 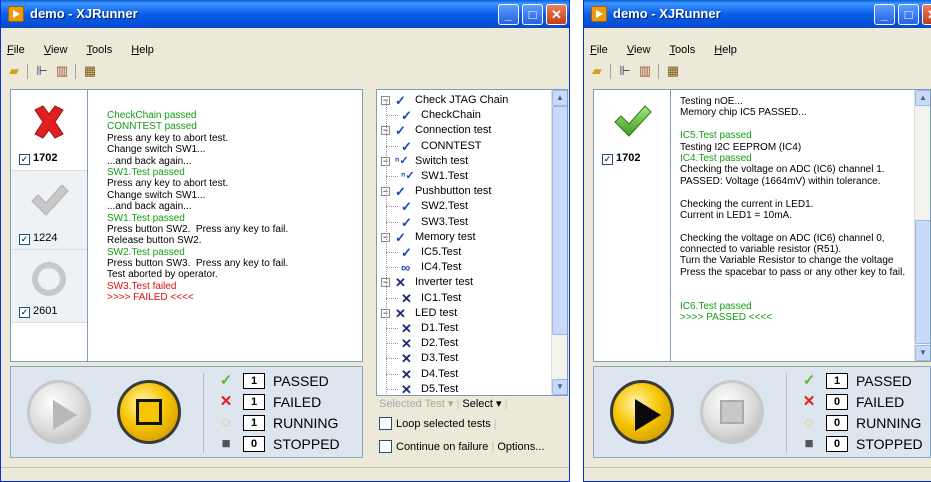 What do you see at coordinates (481, 404) in the screenshot?
I see `select-dropdown: Select ▾` at bounding box center [481, 404].